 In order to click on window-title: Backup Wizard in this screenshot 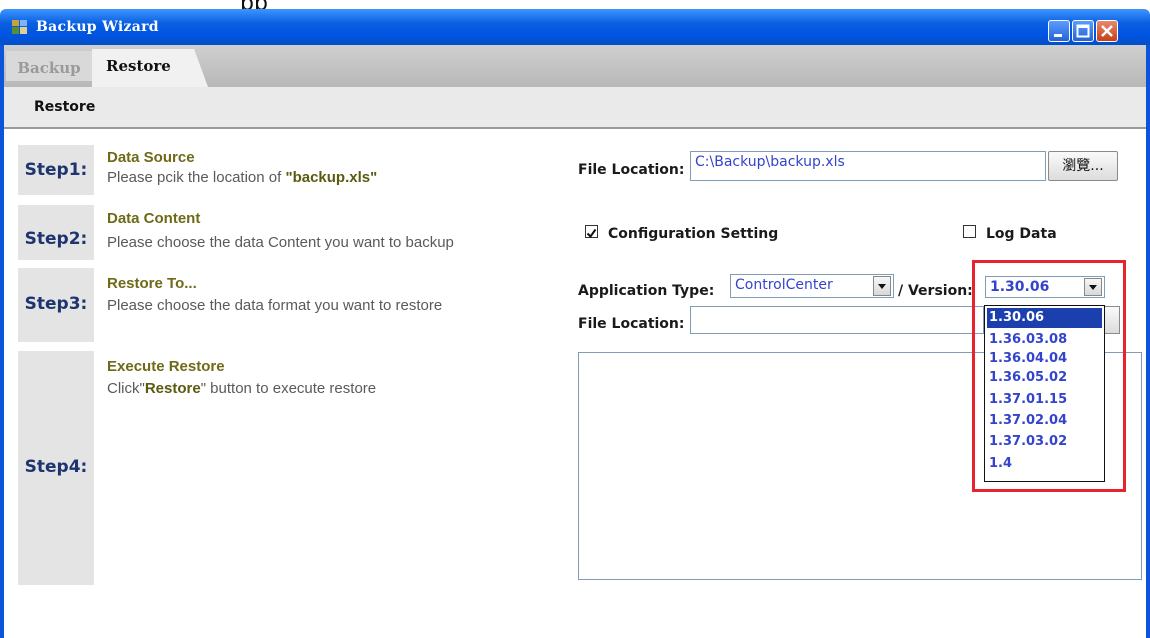, I will do `click(97, 27)`.